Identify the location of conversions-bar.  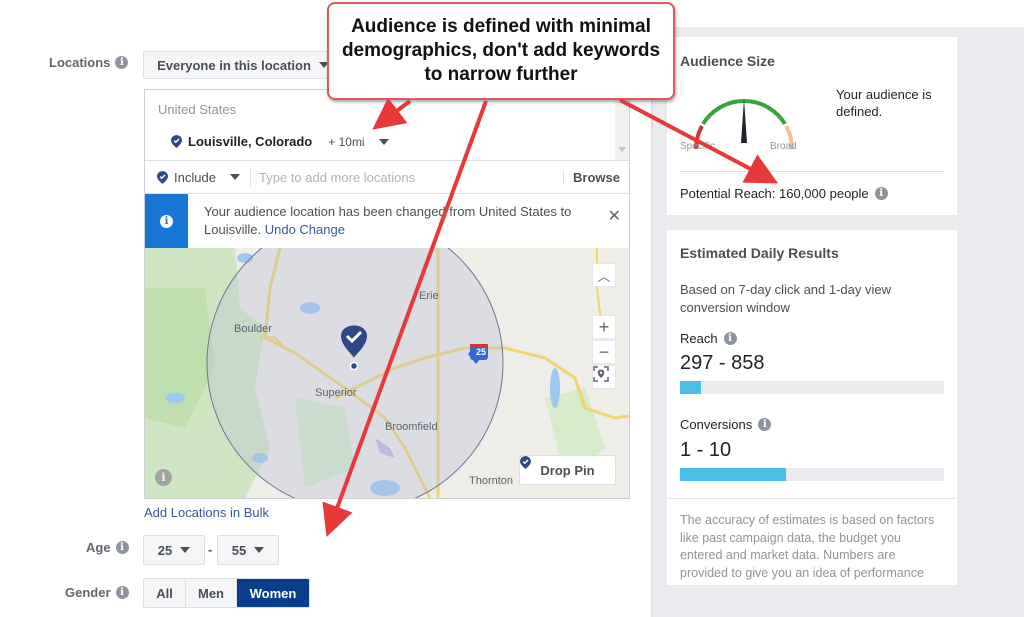
(812, 474).